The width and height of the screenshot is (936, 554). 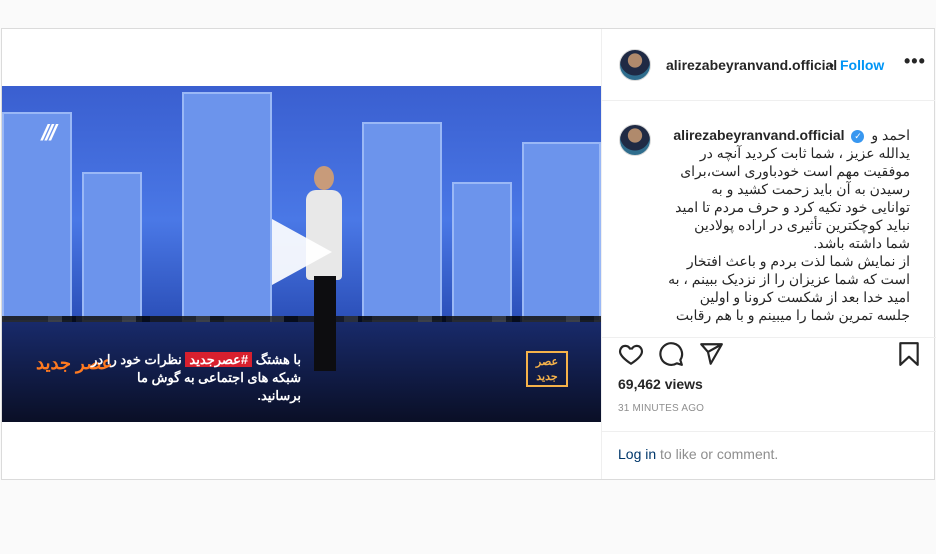 What do you see at coordinates (795, 171) in the screenshot?
I see `caption-line: موفقیت مهم است خودباوری است،برای` at bounding box center [795, 171].